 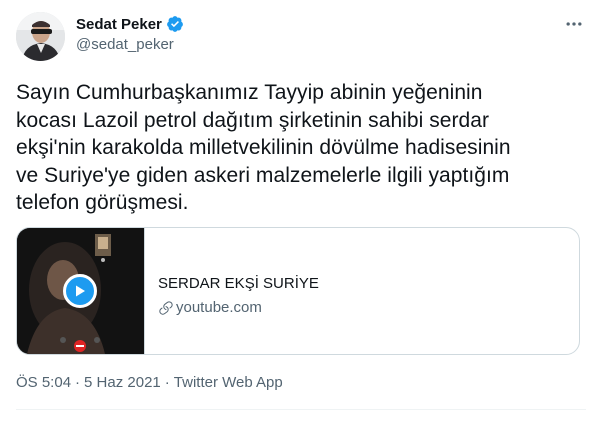 I want to click on tweet-date: 5 Haz 2021, so click(x=122, y=382).